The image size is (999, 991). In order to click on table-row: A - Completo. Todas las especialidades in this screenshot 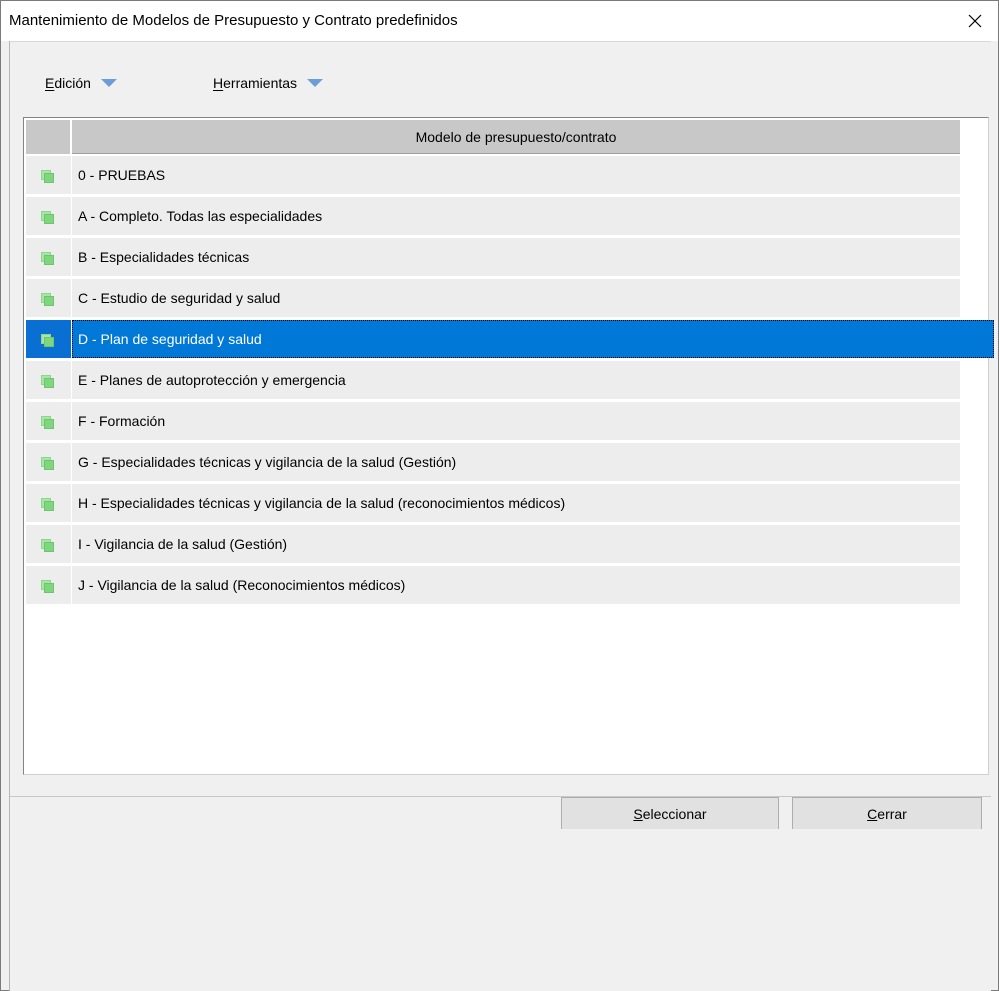, I will do `click(493, 216)`.